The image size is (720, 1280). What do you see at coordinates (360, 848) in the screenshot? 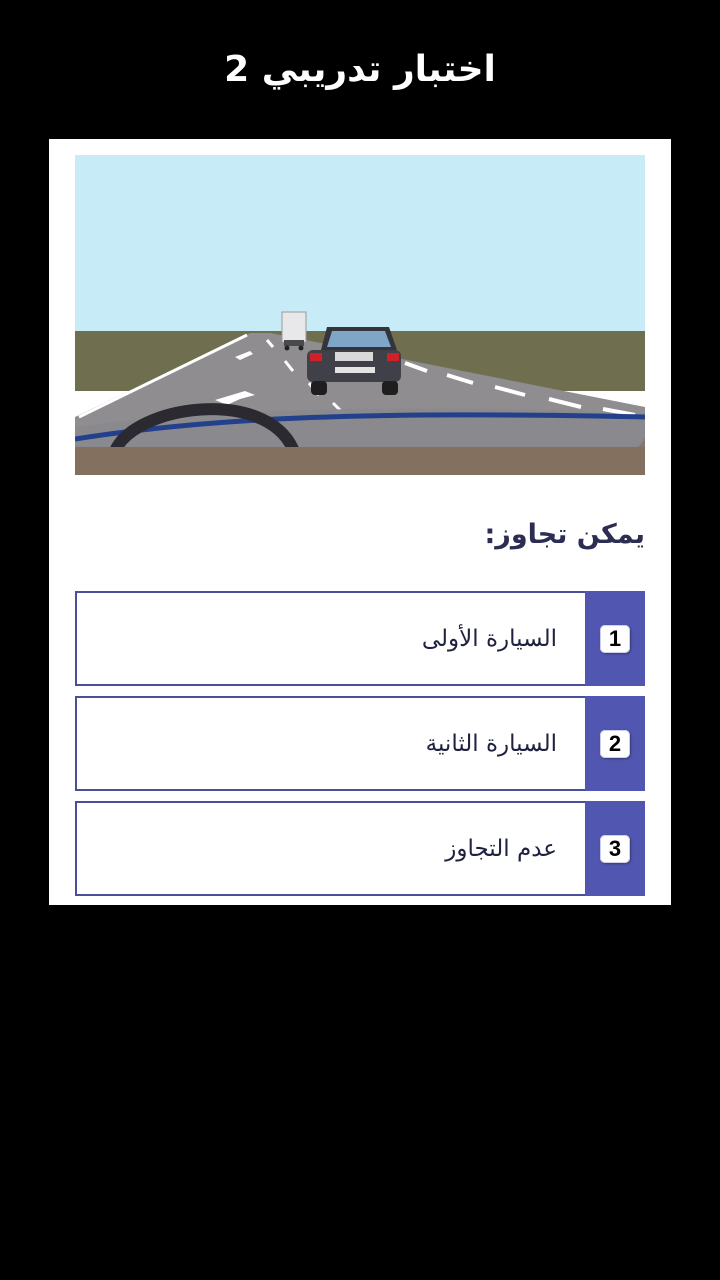
I see `answer-option-3: 3 عدم التجاوز` at bounding box center [360, 848].